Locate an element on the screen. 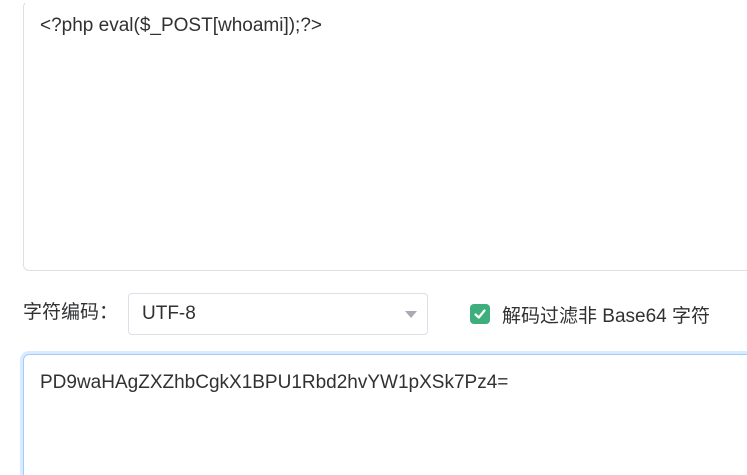 Image resolution: width=747 pixels, height=475 pixels. caret-down-icon is located at coordinates (411, 314).